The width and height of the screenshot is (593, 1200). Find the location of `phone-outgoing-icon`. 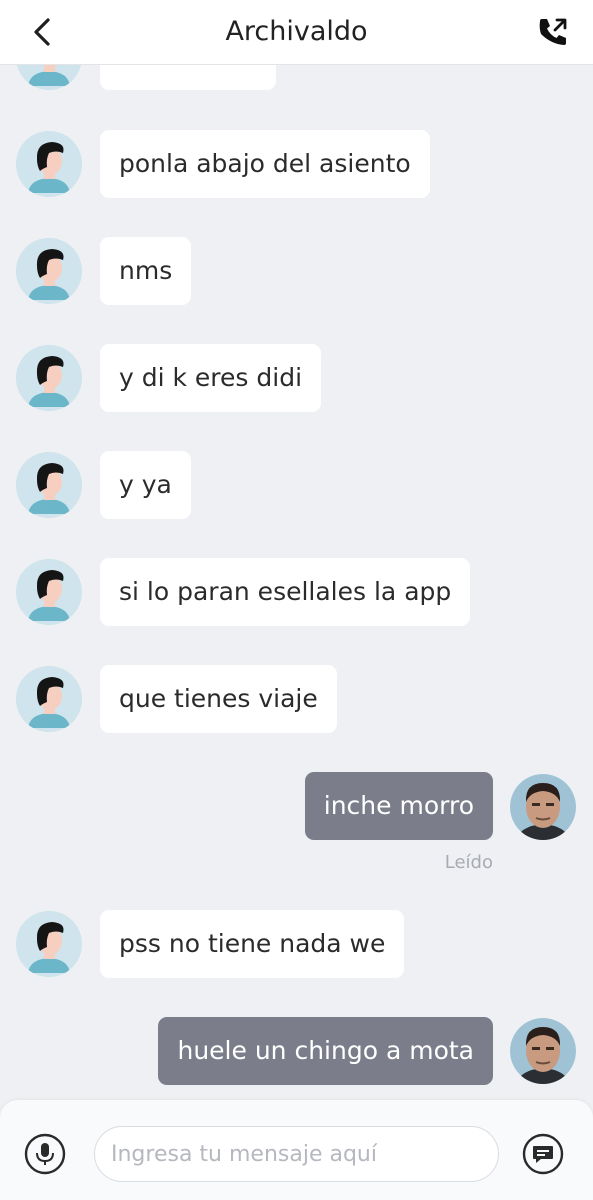

phone-outgoing-icon is located at coordinates (553, 31).